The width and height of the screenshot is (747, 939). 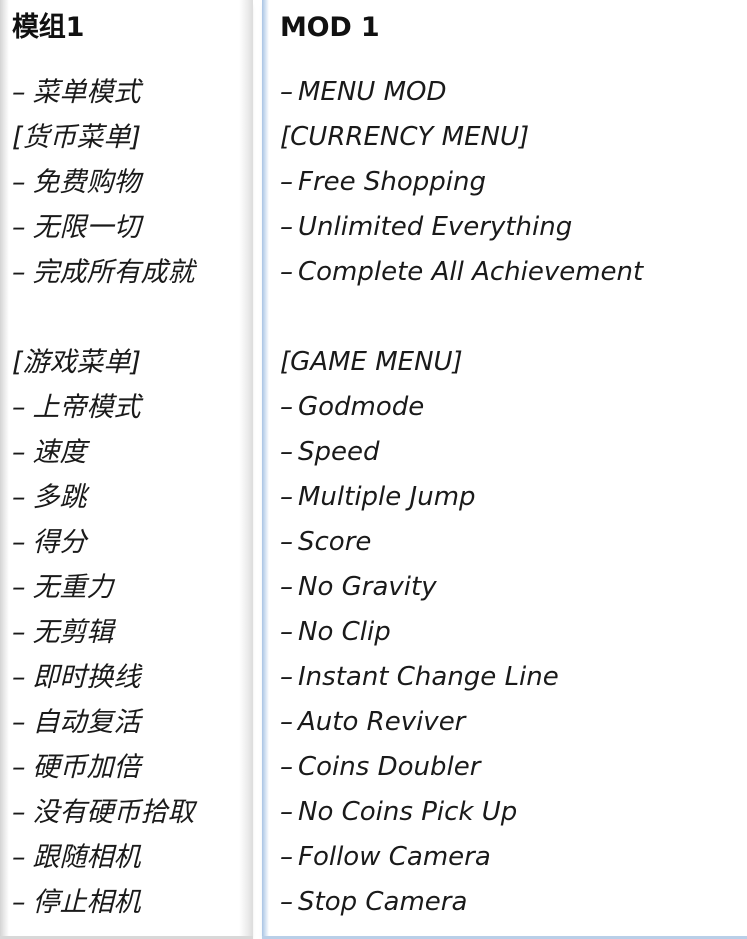 What do you see at coordinates (371, 362) in the screenshot?
I see `feature-label: [GAME MENU]` at bounding box center [371, 362].